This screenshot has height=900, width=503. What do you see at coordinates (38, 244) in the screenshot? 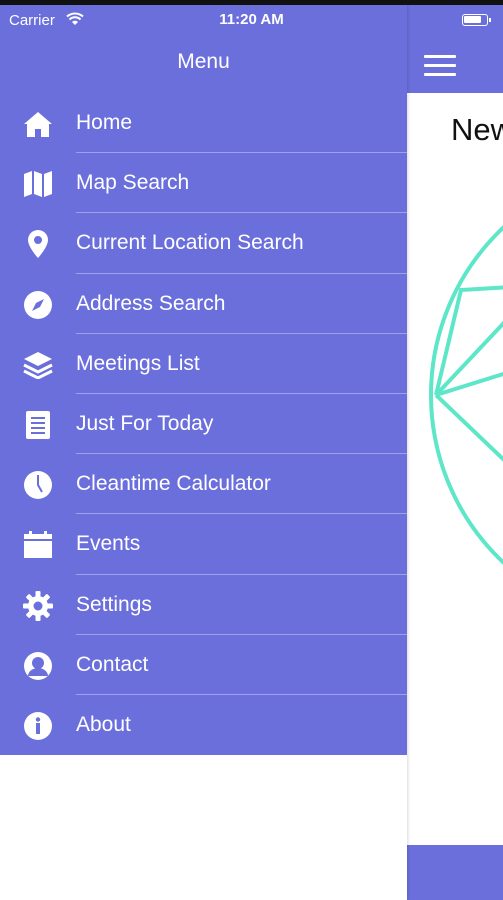
I see `location-pin-icon` at bounding box center [38, 244].